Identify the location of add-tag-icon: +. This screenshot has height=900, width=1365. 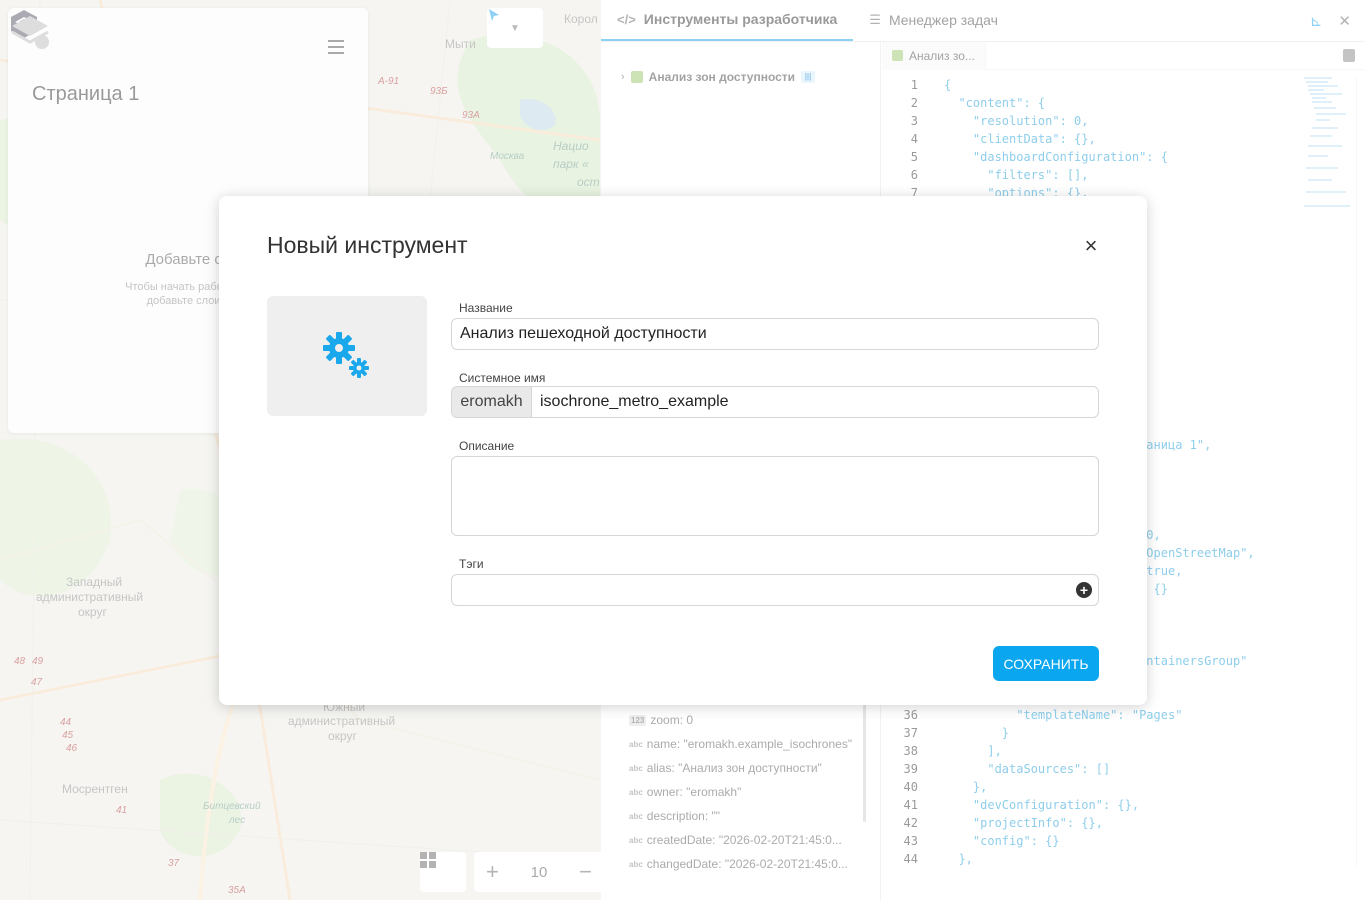
(1084, 590).